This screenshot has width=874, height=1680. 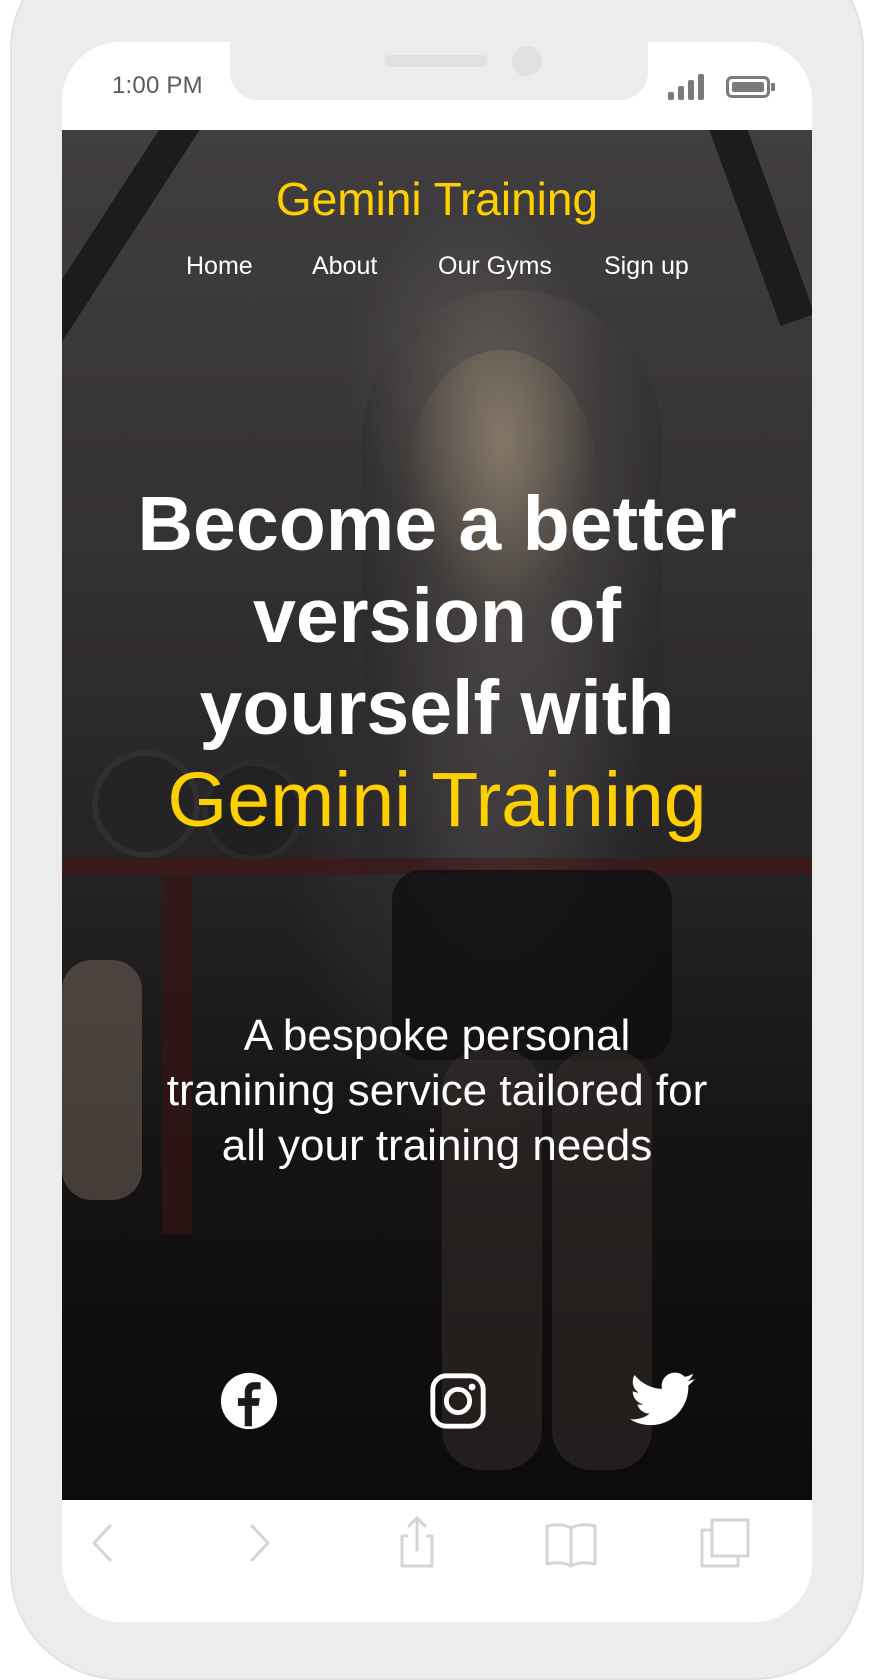 What do you see at coordinates (437, 1035) in the screenshot?
I see `subtext-line: A bespoke personal` at bounding box center [437, 1035].